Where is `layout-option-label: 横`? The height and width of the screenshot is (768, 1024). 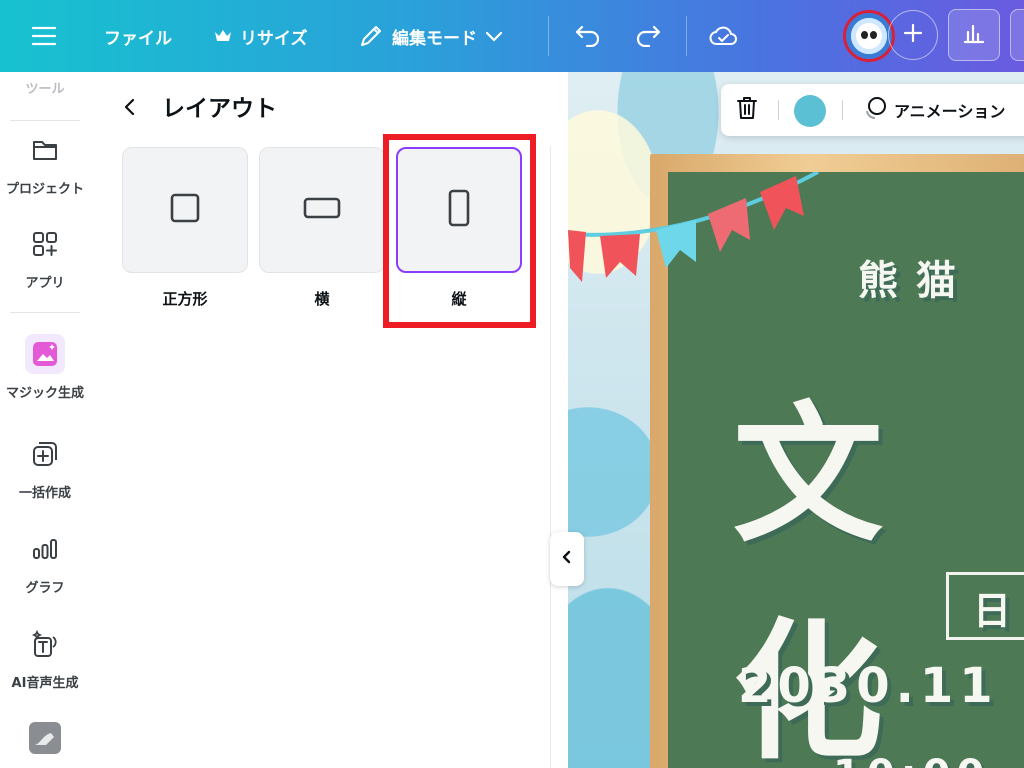
layout-option-label: 横 is located at coordinates (322, 299).